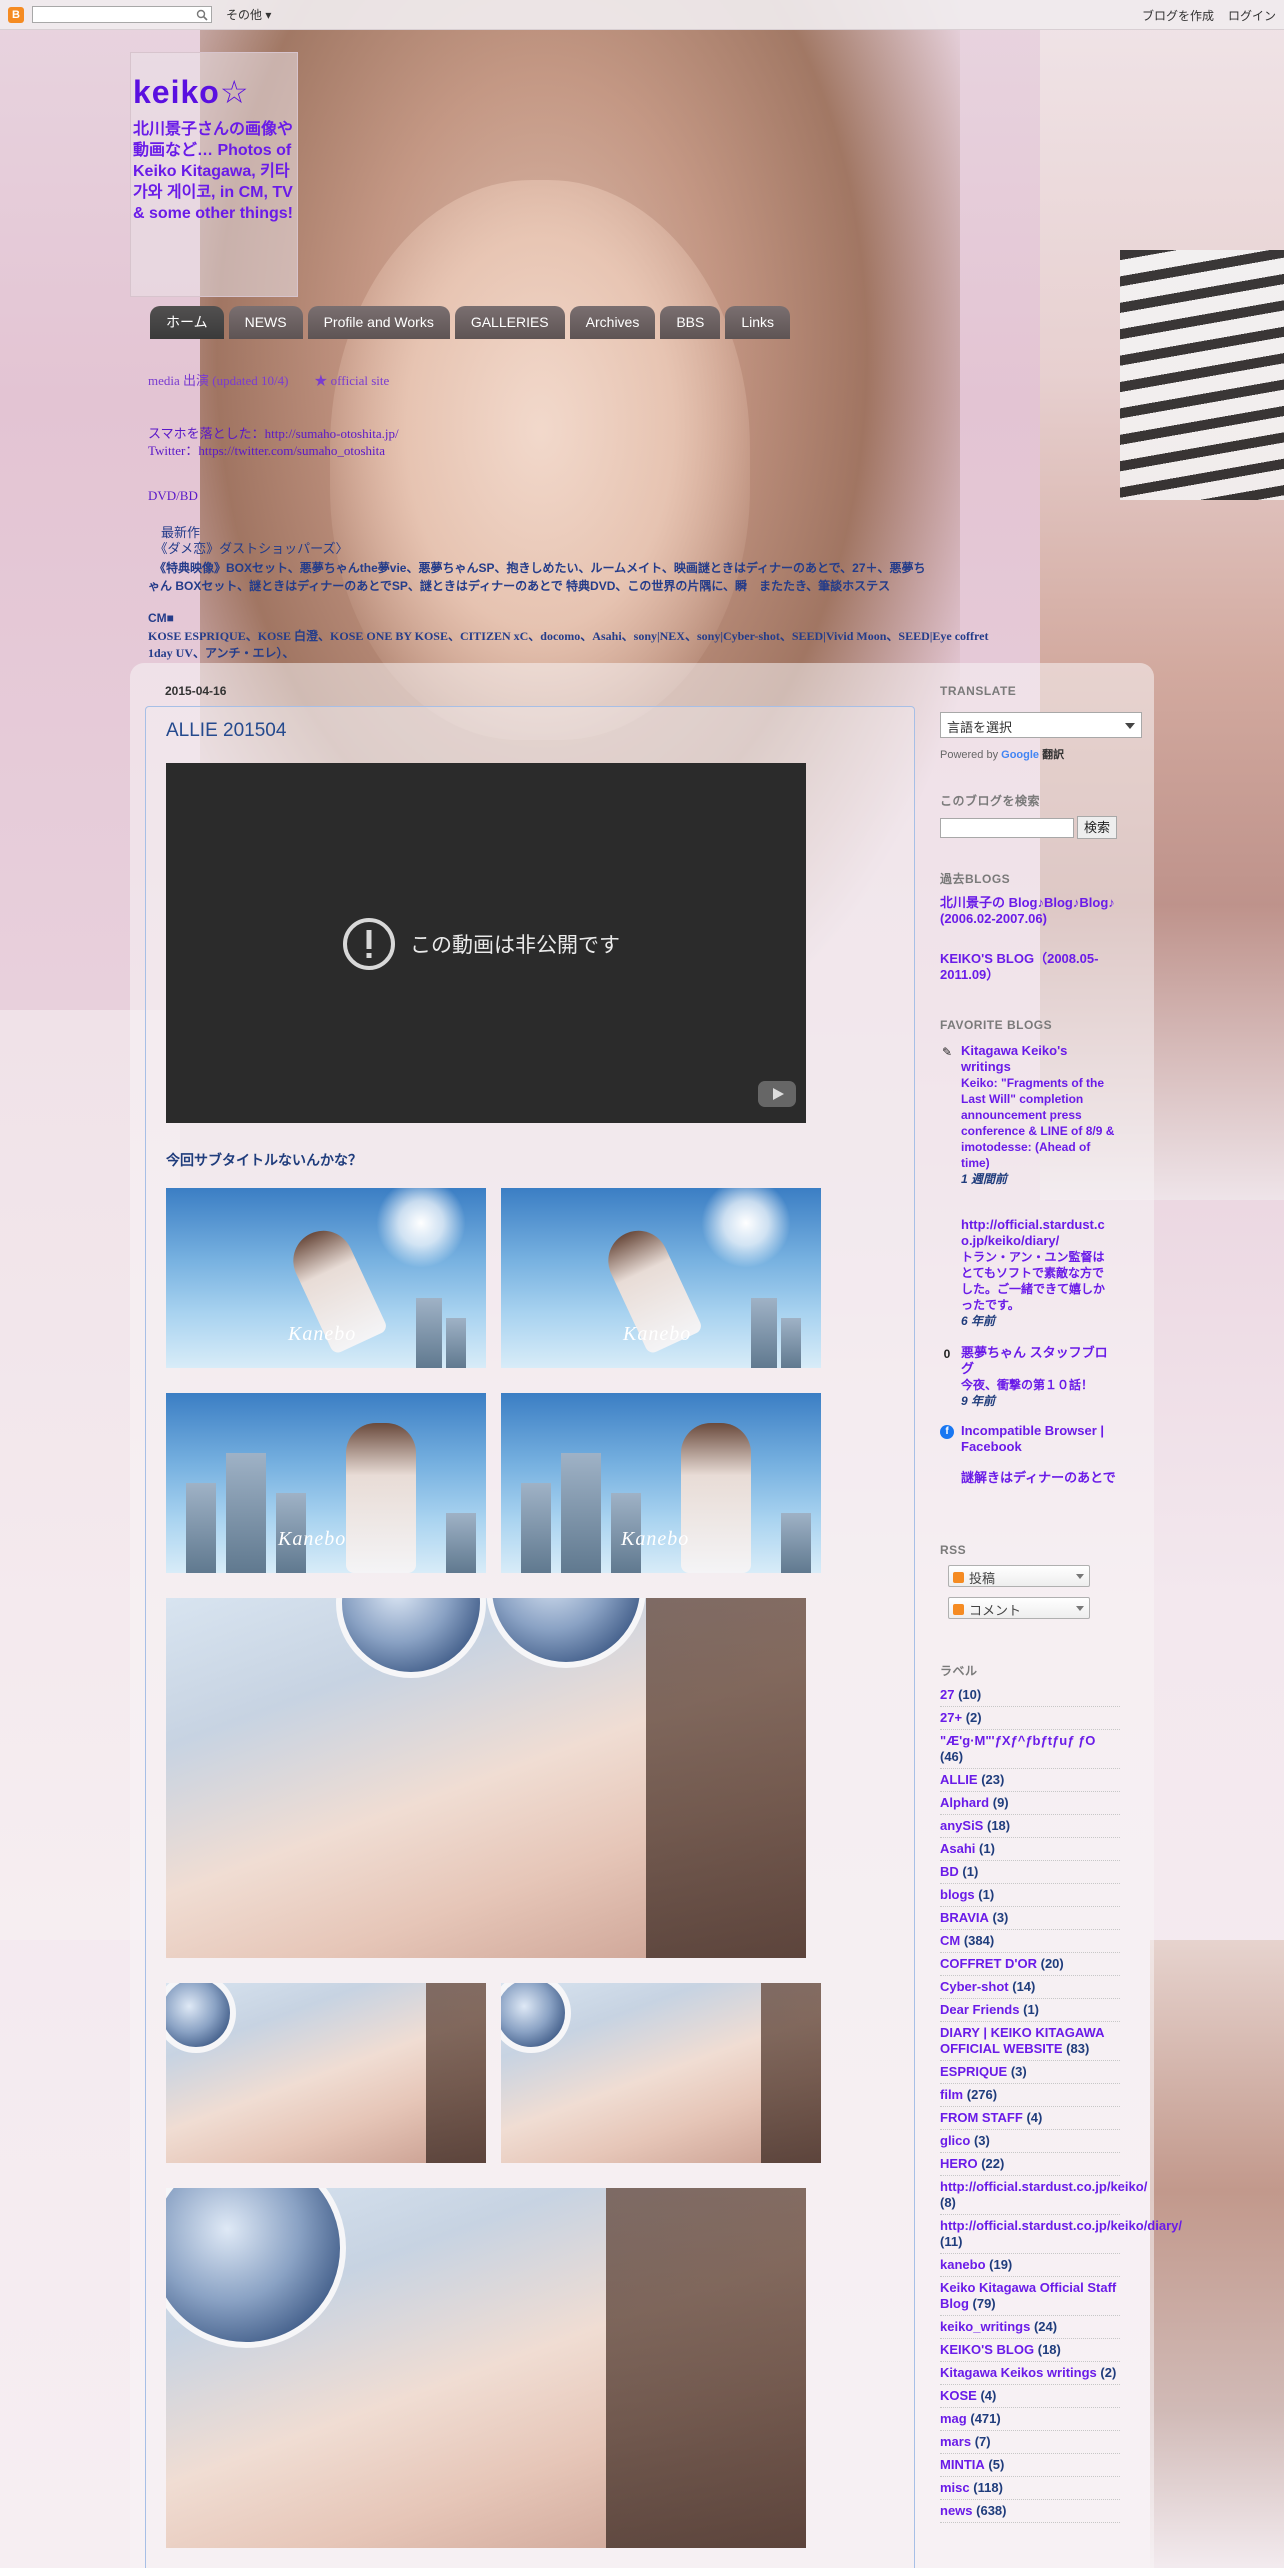  Describe the element at coordinates (1019, 1608) in the screenshot. I see `rss-comments-dropdown: コメント` at that location.